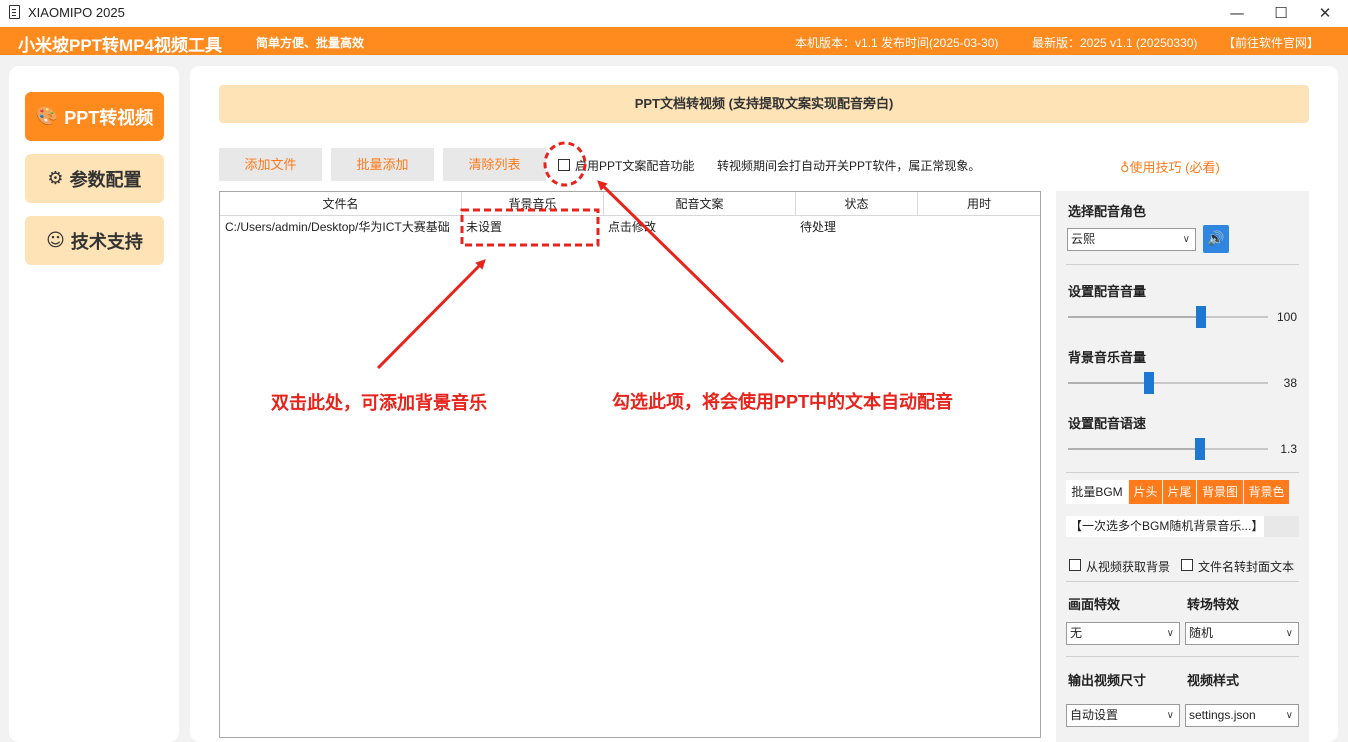 The width and height of the screenshot is (1348, 742). What do you see at coordinates (533, 204) in the screenshot?
I see `column-header-bgm: 背景音乐` at bounding box center [533, 204].